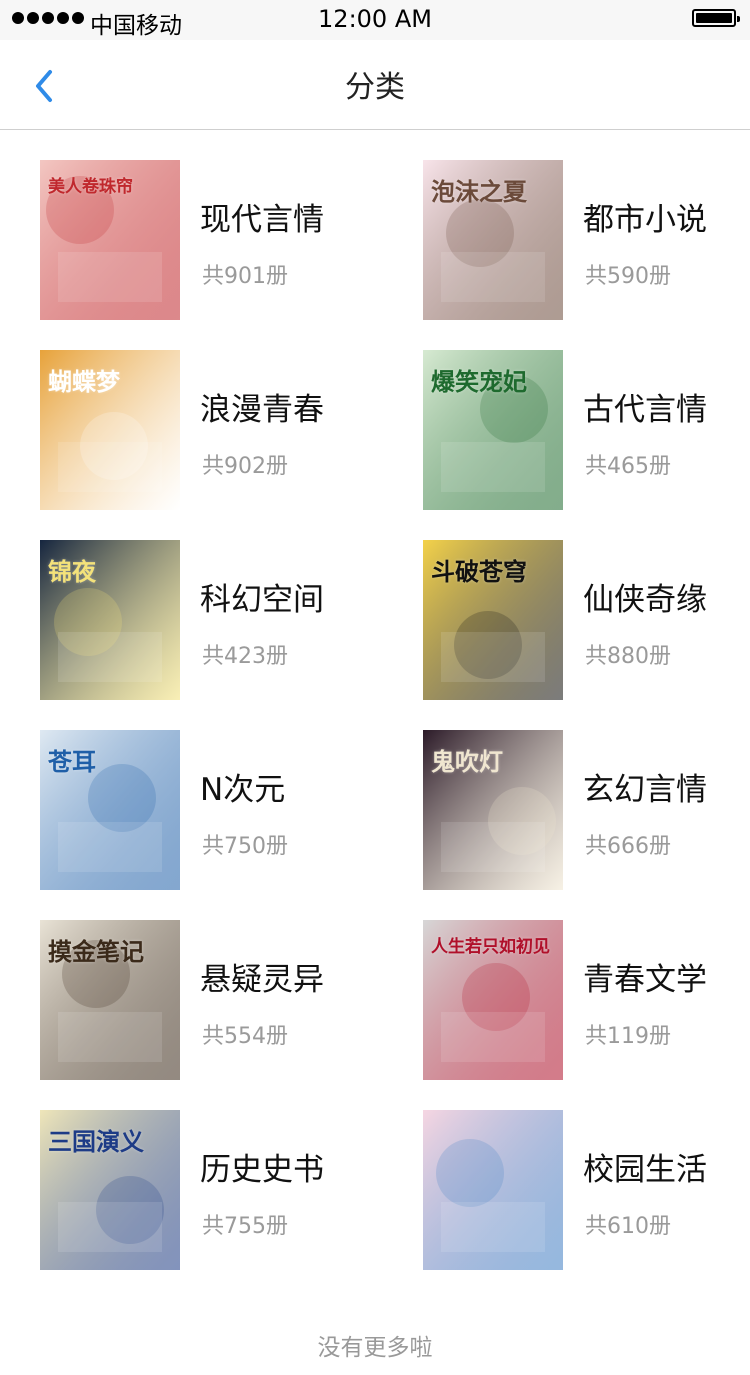  Describe the element at coordinates (479, 571) in the screenshot. I see `book-cover-title: 斗破苍穹` at that location.